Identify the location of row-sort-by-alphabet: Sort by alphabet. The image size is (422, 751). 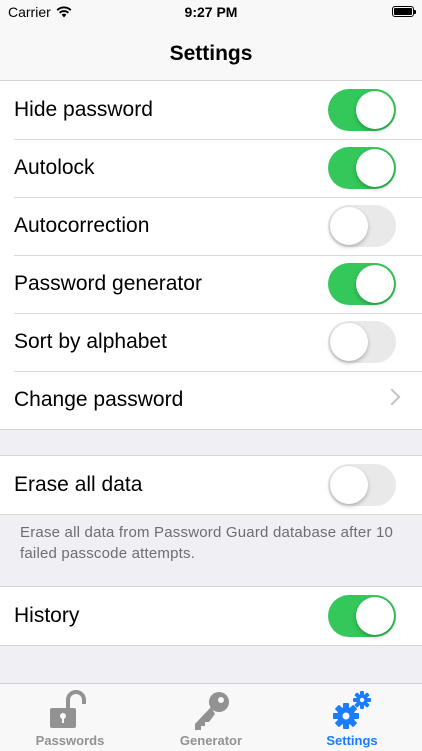
(211, 342).